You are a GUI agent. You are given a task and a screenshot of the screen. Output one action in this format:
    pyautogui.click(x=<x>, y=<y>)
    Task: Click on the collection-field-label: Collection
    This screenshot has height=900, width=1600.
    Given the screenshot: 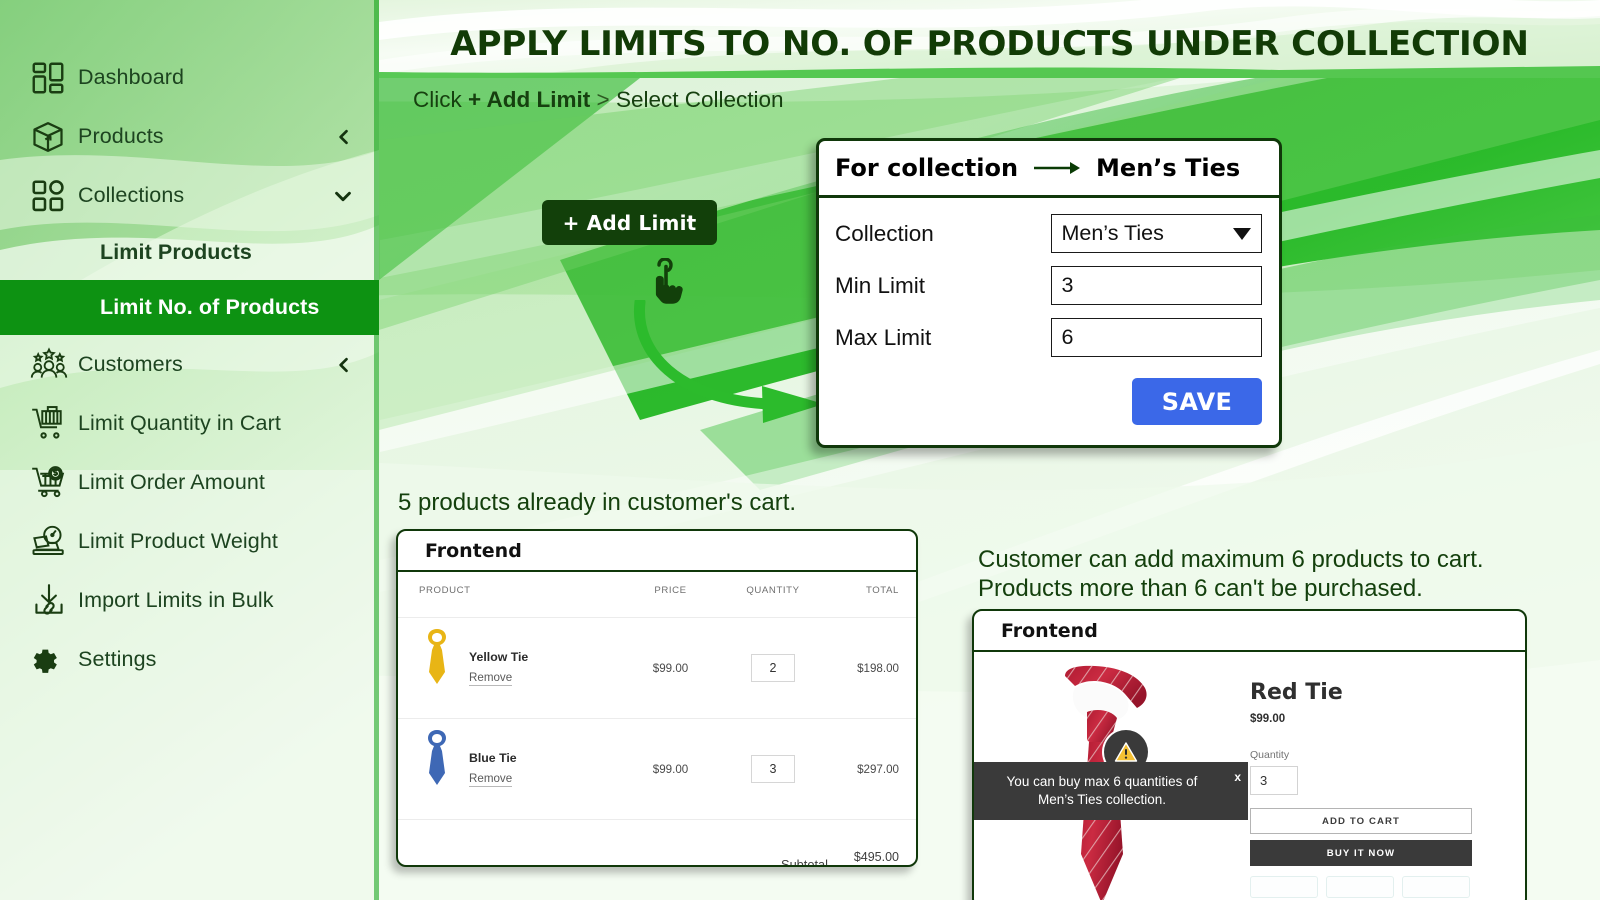 What is the action you would take?
    pyautogui.click(x=884, y=233)
    